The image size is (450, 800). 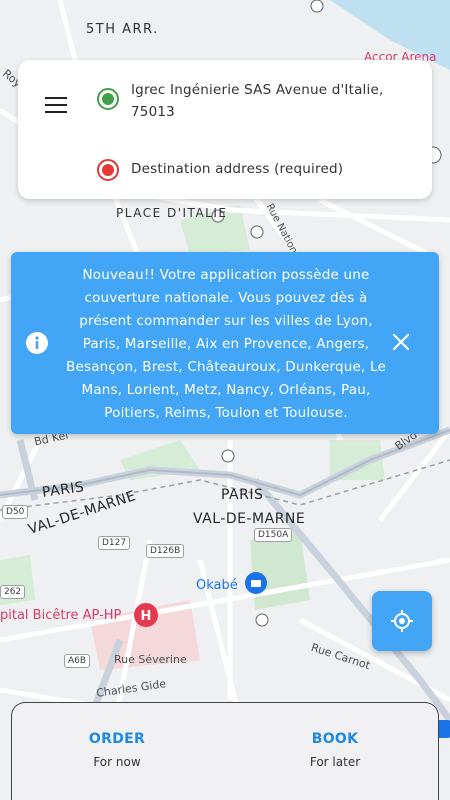 What do you see at coordinates (150, 659) in the screenshot?
I see `map-label-rue-severine: Rue Séverine` at bounding box center [150, 659].